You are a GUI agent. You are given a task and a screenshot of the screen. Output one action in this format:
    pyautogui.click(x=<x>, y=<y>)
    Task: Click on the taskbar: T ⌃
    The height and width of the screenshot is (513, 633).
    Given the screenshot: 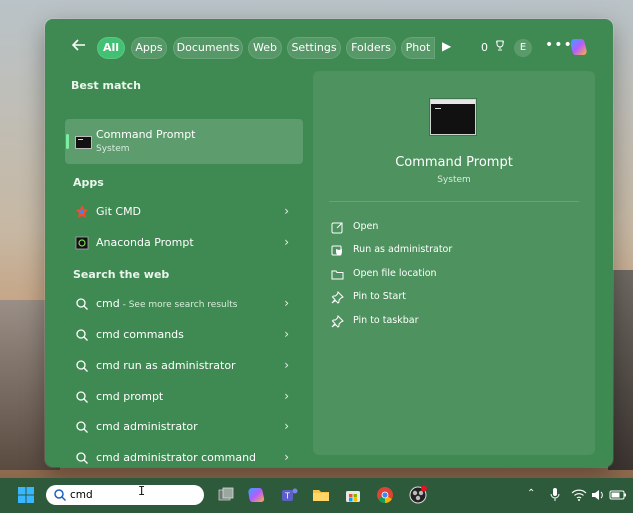 What is the action you would take?
    pyautogui.click(x=316, y=495)
    